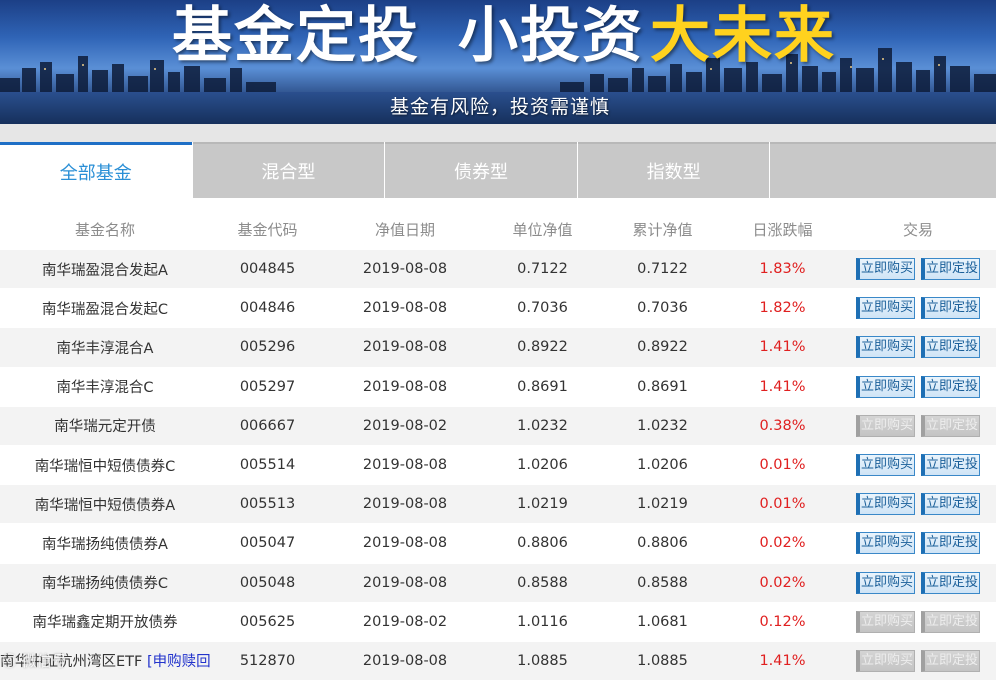 The image size is (996, 680). What do you see at coordinates (267, 386) in the screenshot?
I see `fund-code: 005297` at bounding box center [267, 386].